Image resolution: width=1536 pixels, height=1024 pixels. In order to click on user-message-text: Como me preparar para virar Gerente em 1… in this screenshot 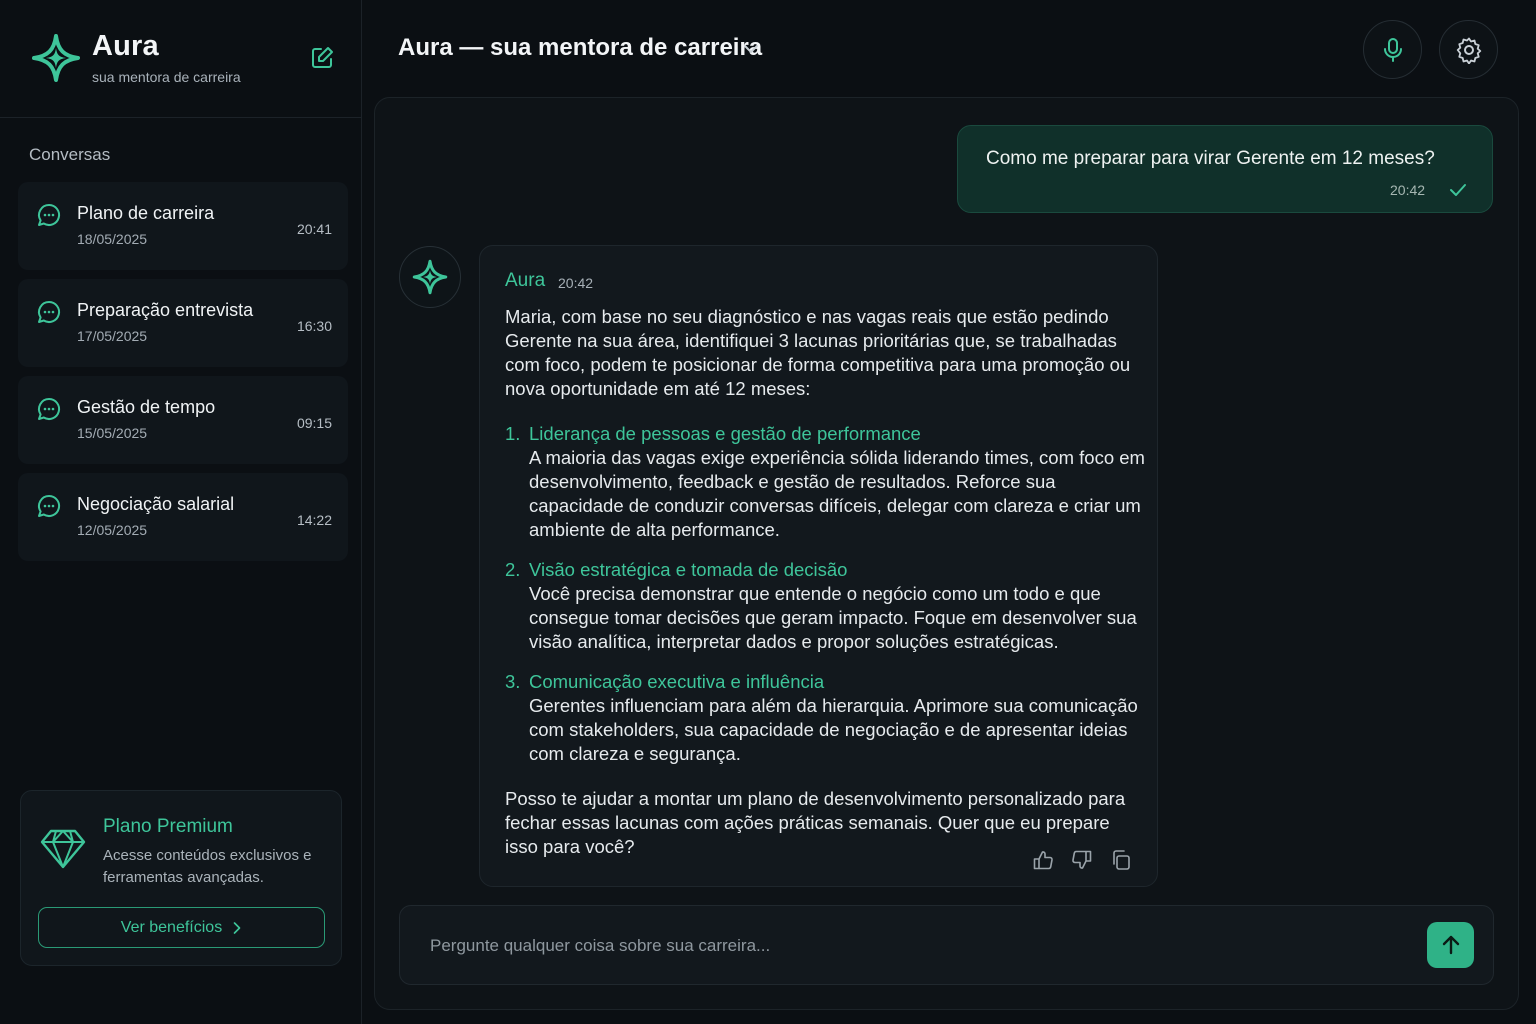, I will do `click(1210, 158)`.